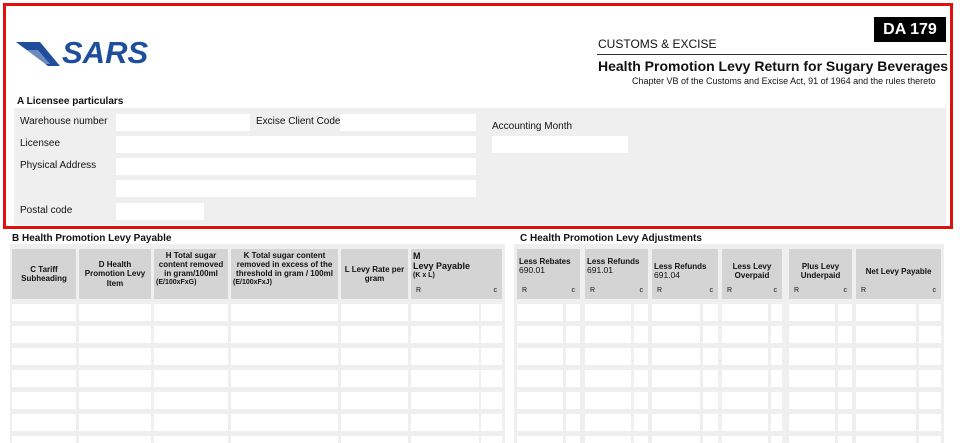 The width and height of the screenshot is (960, 443). I want to click on warehouse-number-field, so click(183, 122).